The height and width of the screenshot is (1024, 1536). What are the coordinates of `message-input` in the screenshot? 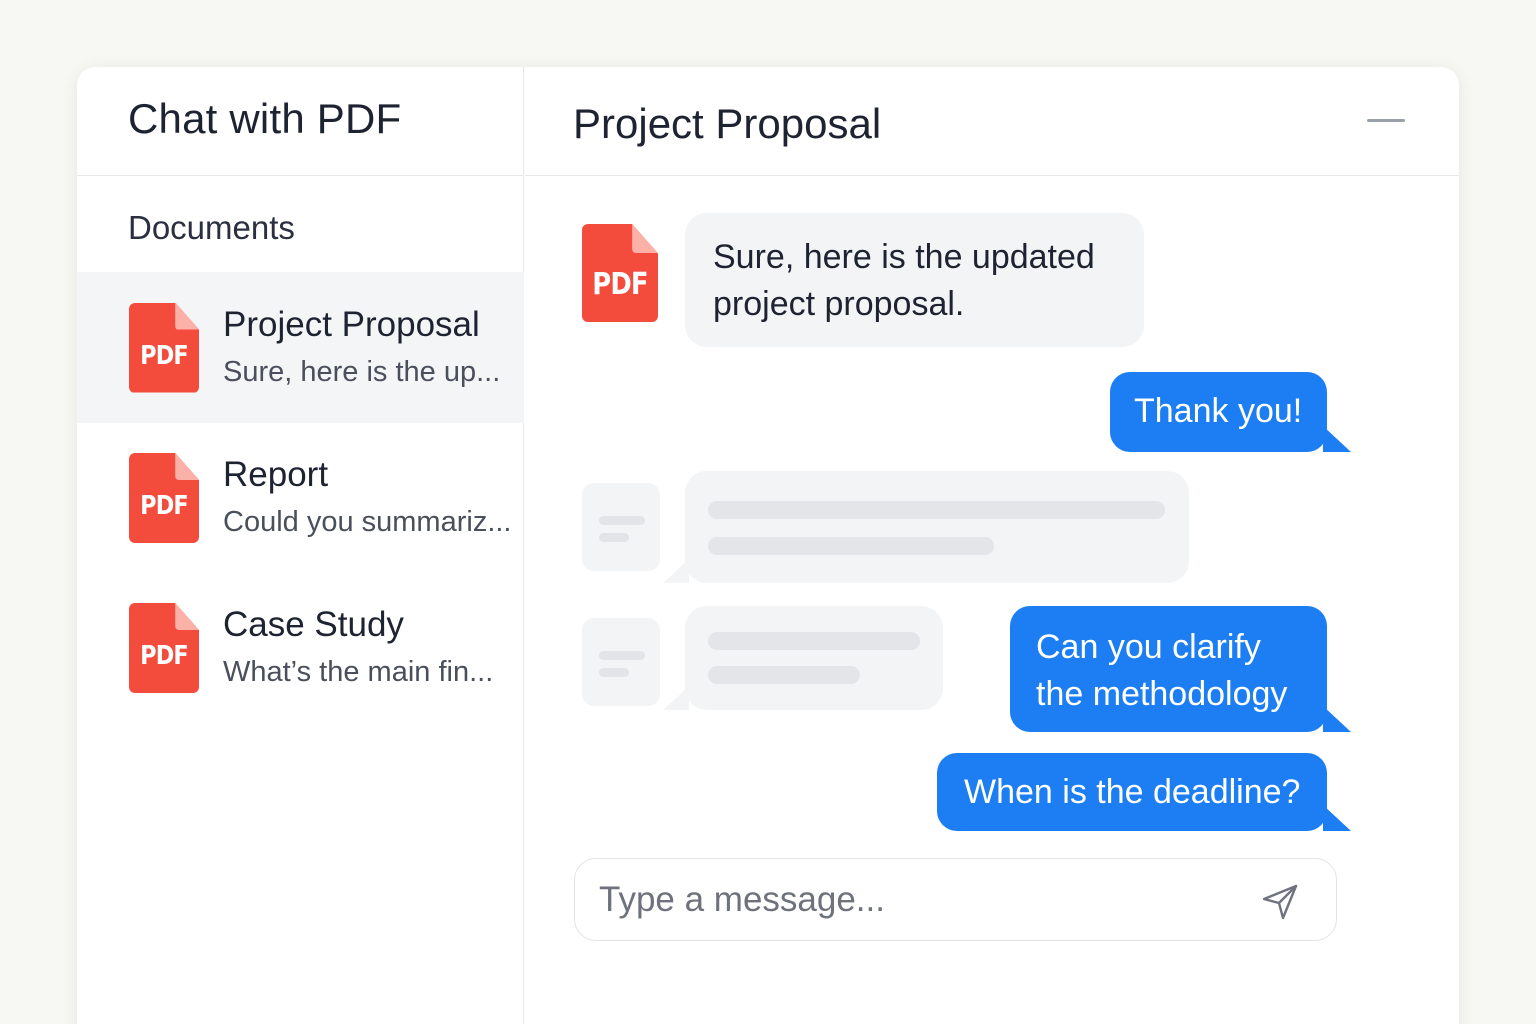 It's located at (924, 900).